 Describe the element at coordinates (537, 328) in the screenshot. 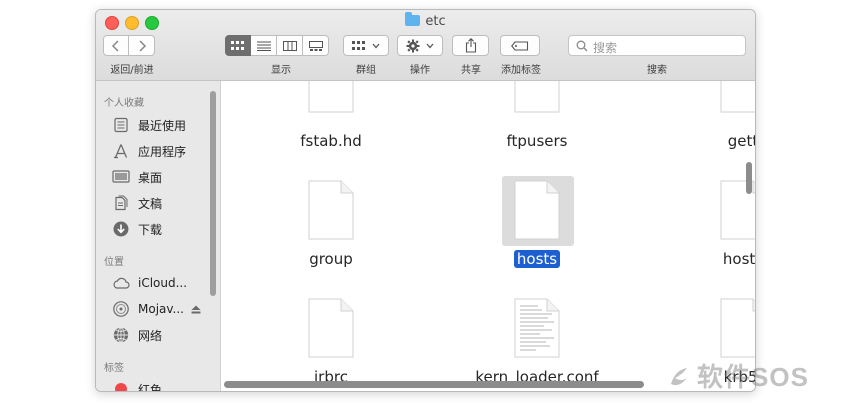

I see `text-document-icon` at that location.